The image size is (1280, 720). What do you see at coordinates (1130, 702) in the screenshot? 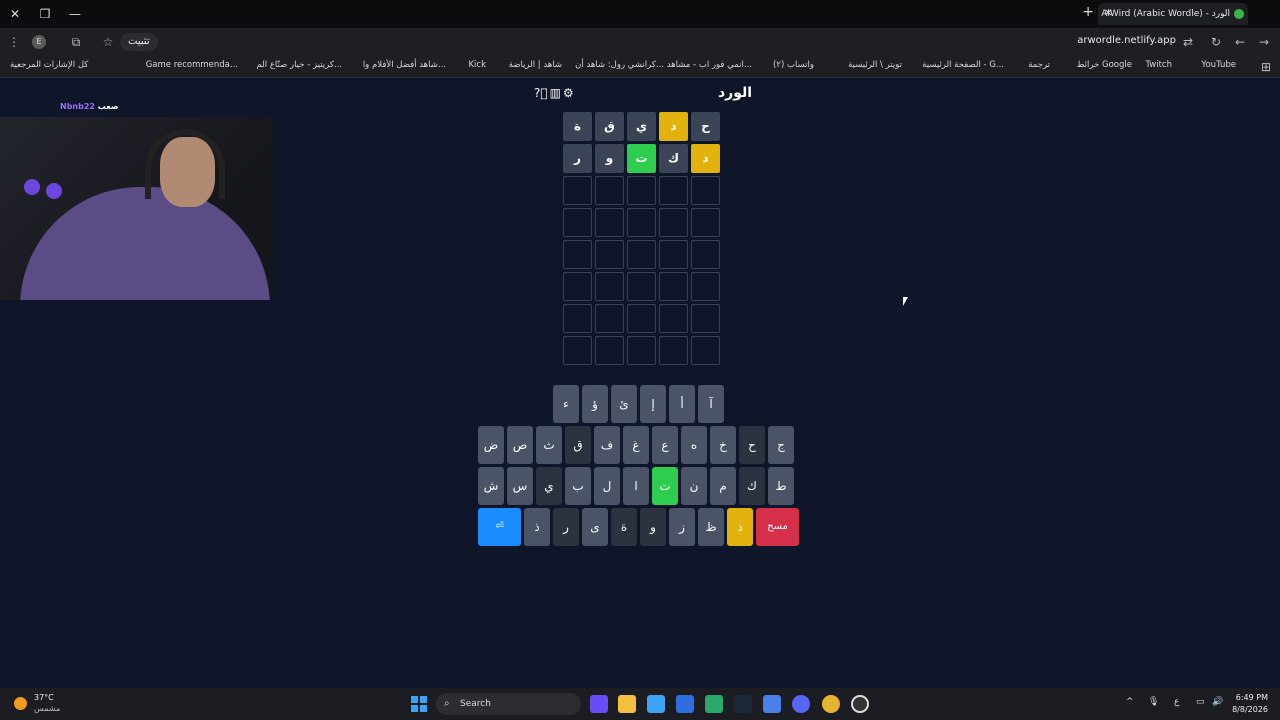
I see `tray-overflow-icon: ^` at bounding box center [1130, 702].